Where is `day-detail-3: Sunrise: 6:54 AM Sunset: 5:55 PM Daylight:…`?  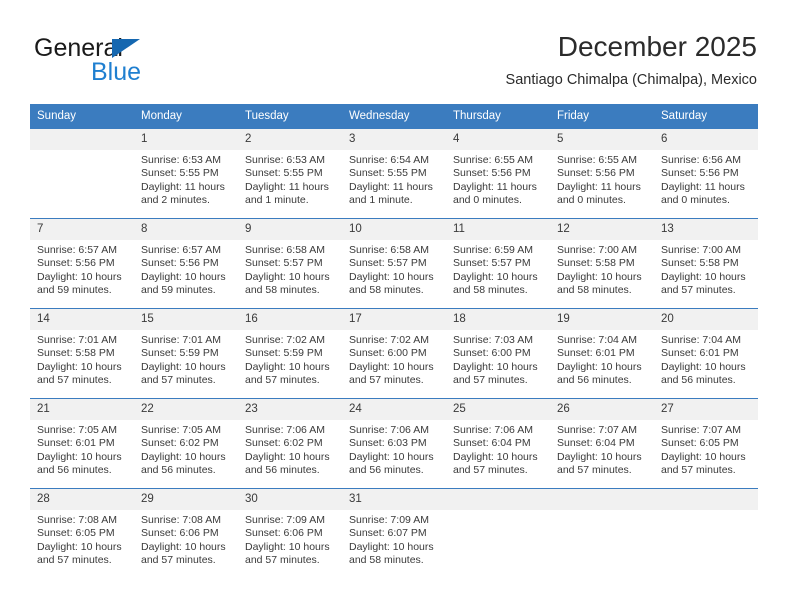
day-detail-3: Sunrise: 6:54 AM Sunset: 5:55 PM Daylight:… is located at coordinates (394, 184).